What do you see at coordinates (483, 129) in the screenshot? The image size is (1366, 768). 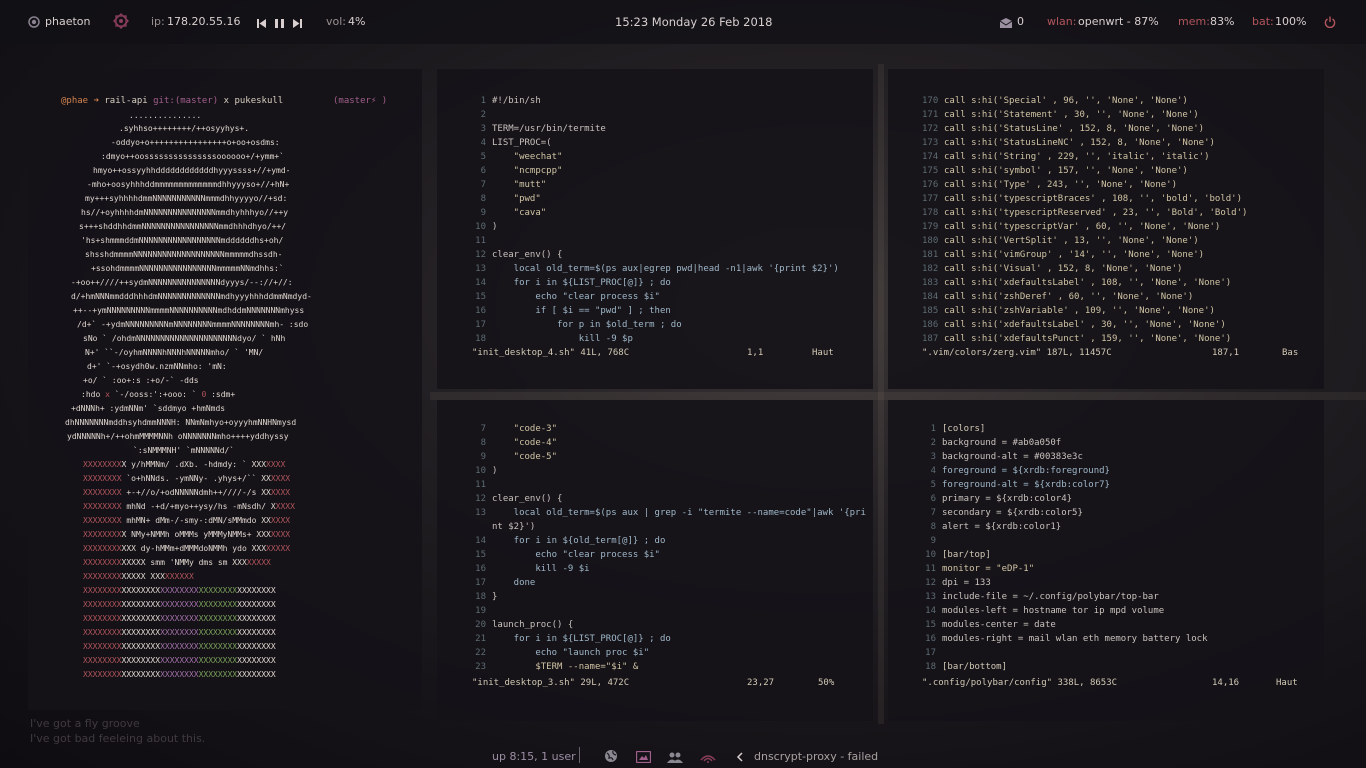 I see `line-number: 3` at bounding box center [483, 129].